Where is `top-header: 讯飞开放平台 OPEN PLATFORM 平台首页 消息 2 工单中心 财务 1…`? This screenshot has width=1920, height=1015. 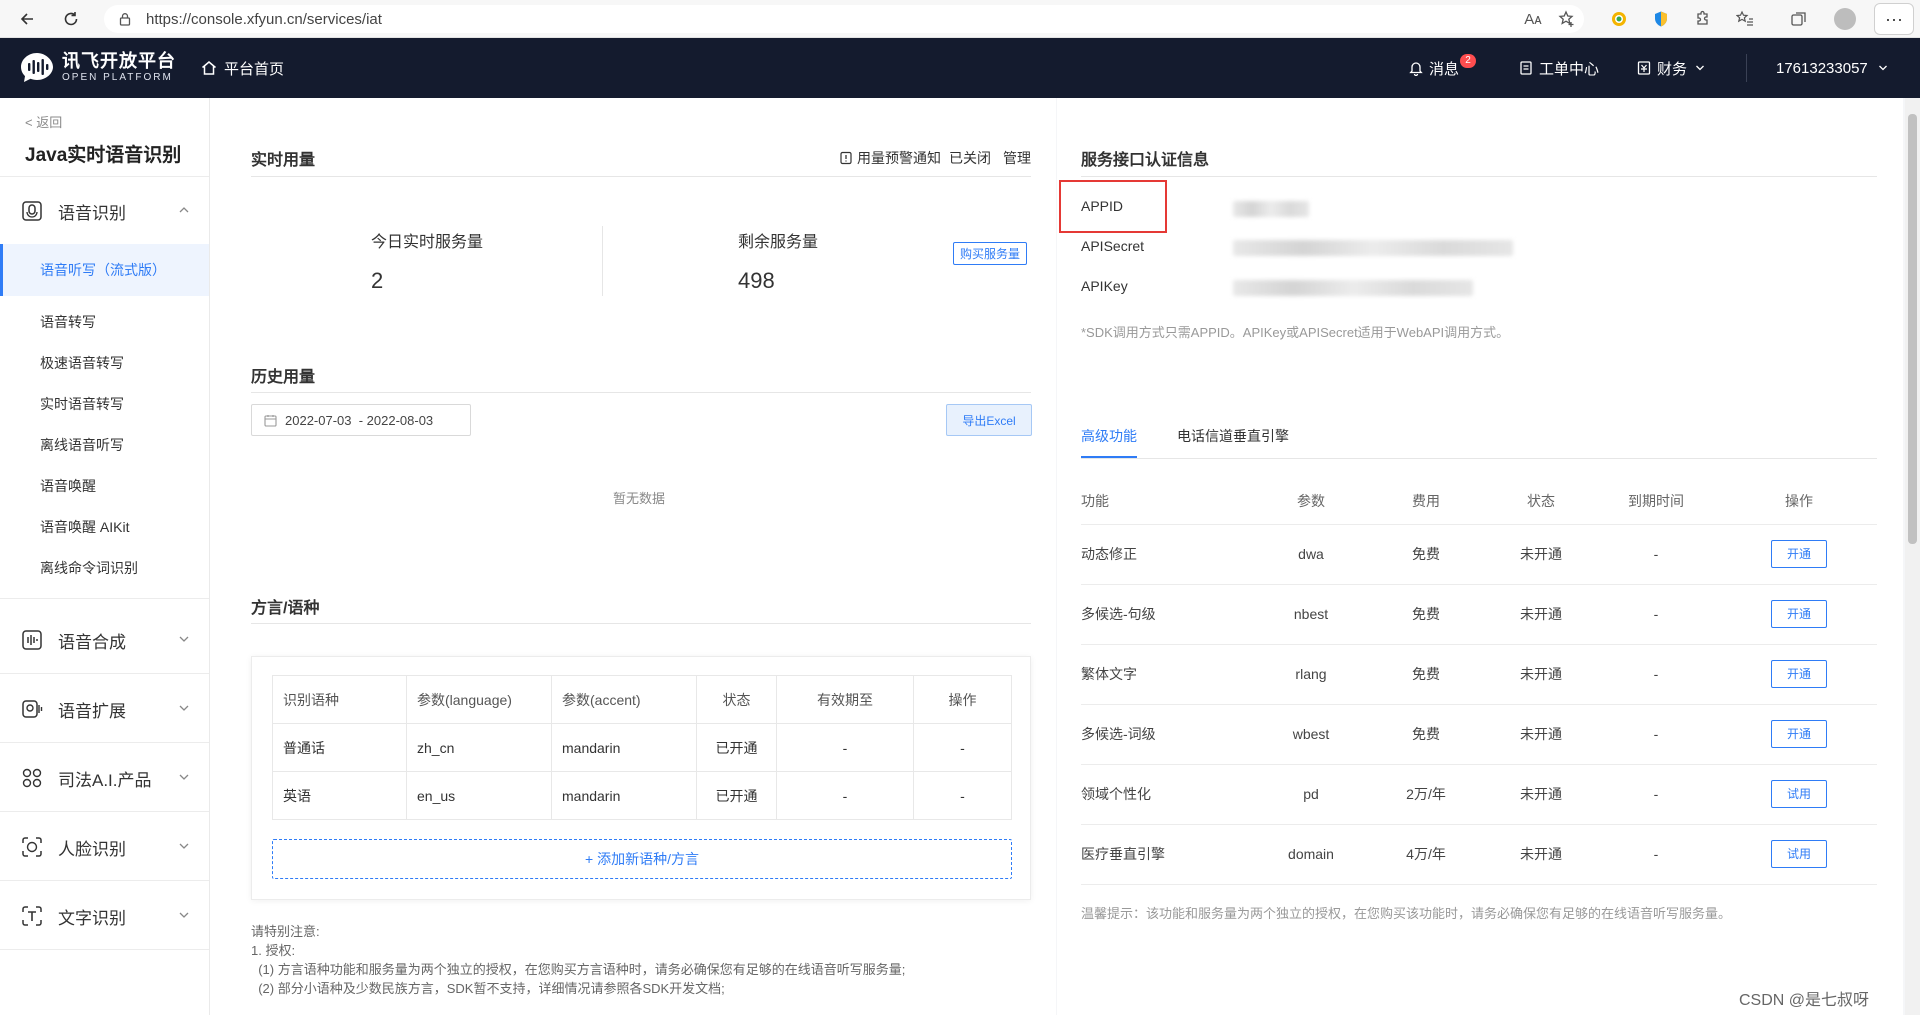
top-header: 讯飞开放平台 OPEN PLATFORM 平台首页 消息 2 工单中心 财务 1… is located at coordinates (960, 68).